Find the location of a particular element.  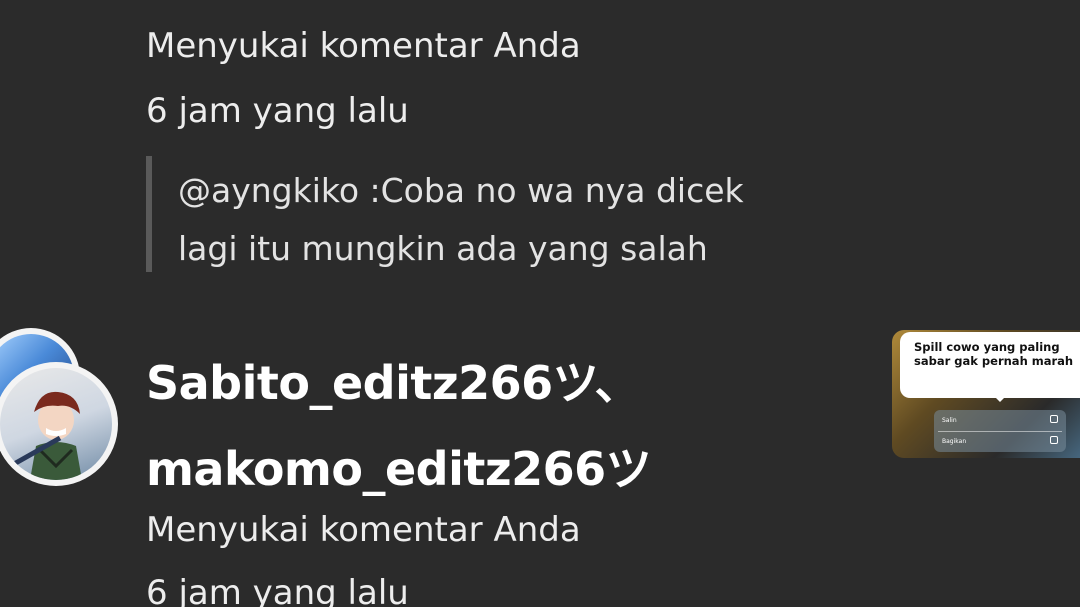

thumbnail-context-menu: Salin Bagikan is located at coordinates (1000, 431).